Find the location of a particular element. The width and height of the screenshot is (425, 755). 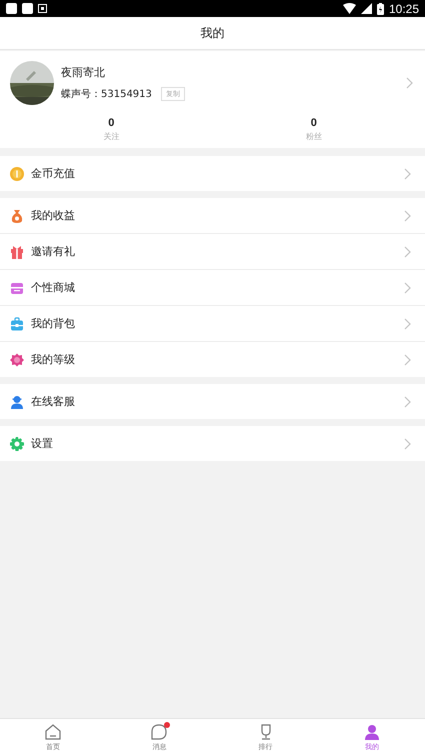

stat-label: 粉丝 is located at coordinates (314, 136).